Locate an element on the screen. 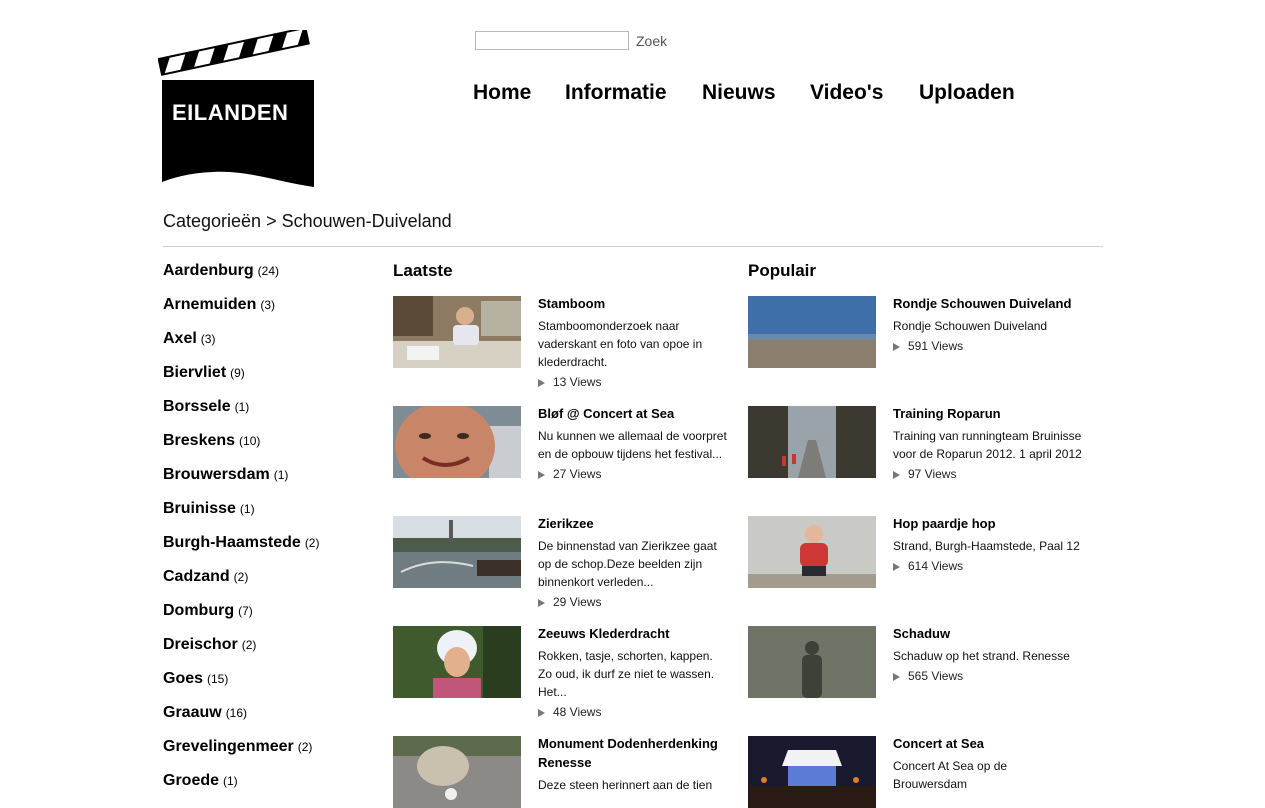 This screenshot has width=1265, height=808. nav-uploaden: Uploaden is located at coordinates (967, 93).